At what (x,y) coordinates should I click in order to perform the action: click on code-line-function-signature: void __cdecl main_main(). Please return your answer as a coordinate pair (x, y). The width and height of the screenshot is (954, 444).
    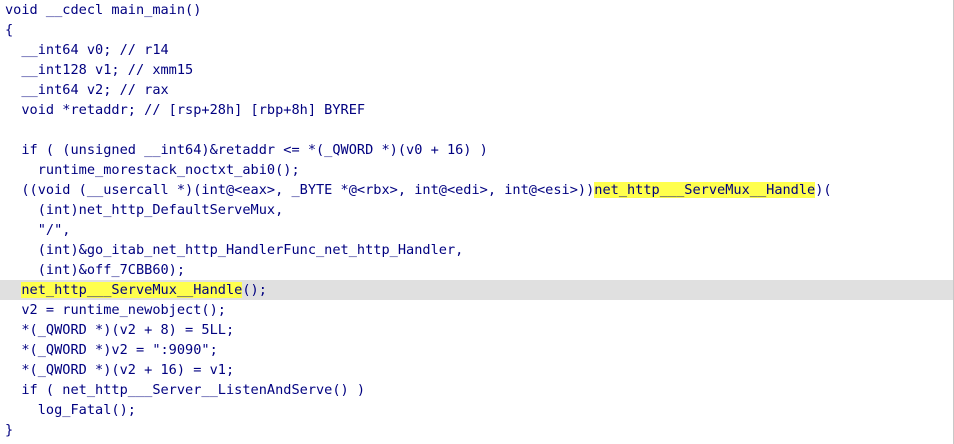
    Looking at the image, I should click on (476, 10).